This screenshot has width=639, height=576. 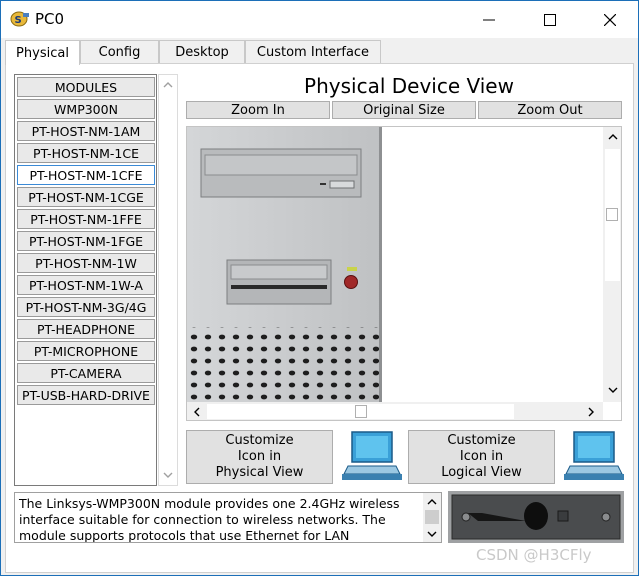 I want to click on module-item-wmp300n: WMP300N, so click(x=86, y=109).